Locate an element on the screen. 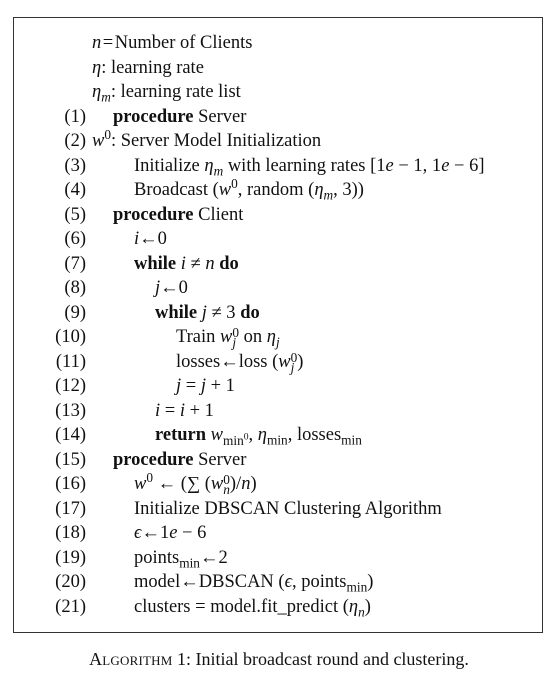 This screenshot has height=679, width=558. line-number: (13) is located at coordinates (70, 411).